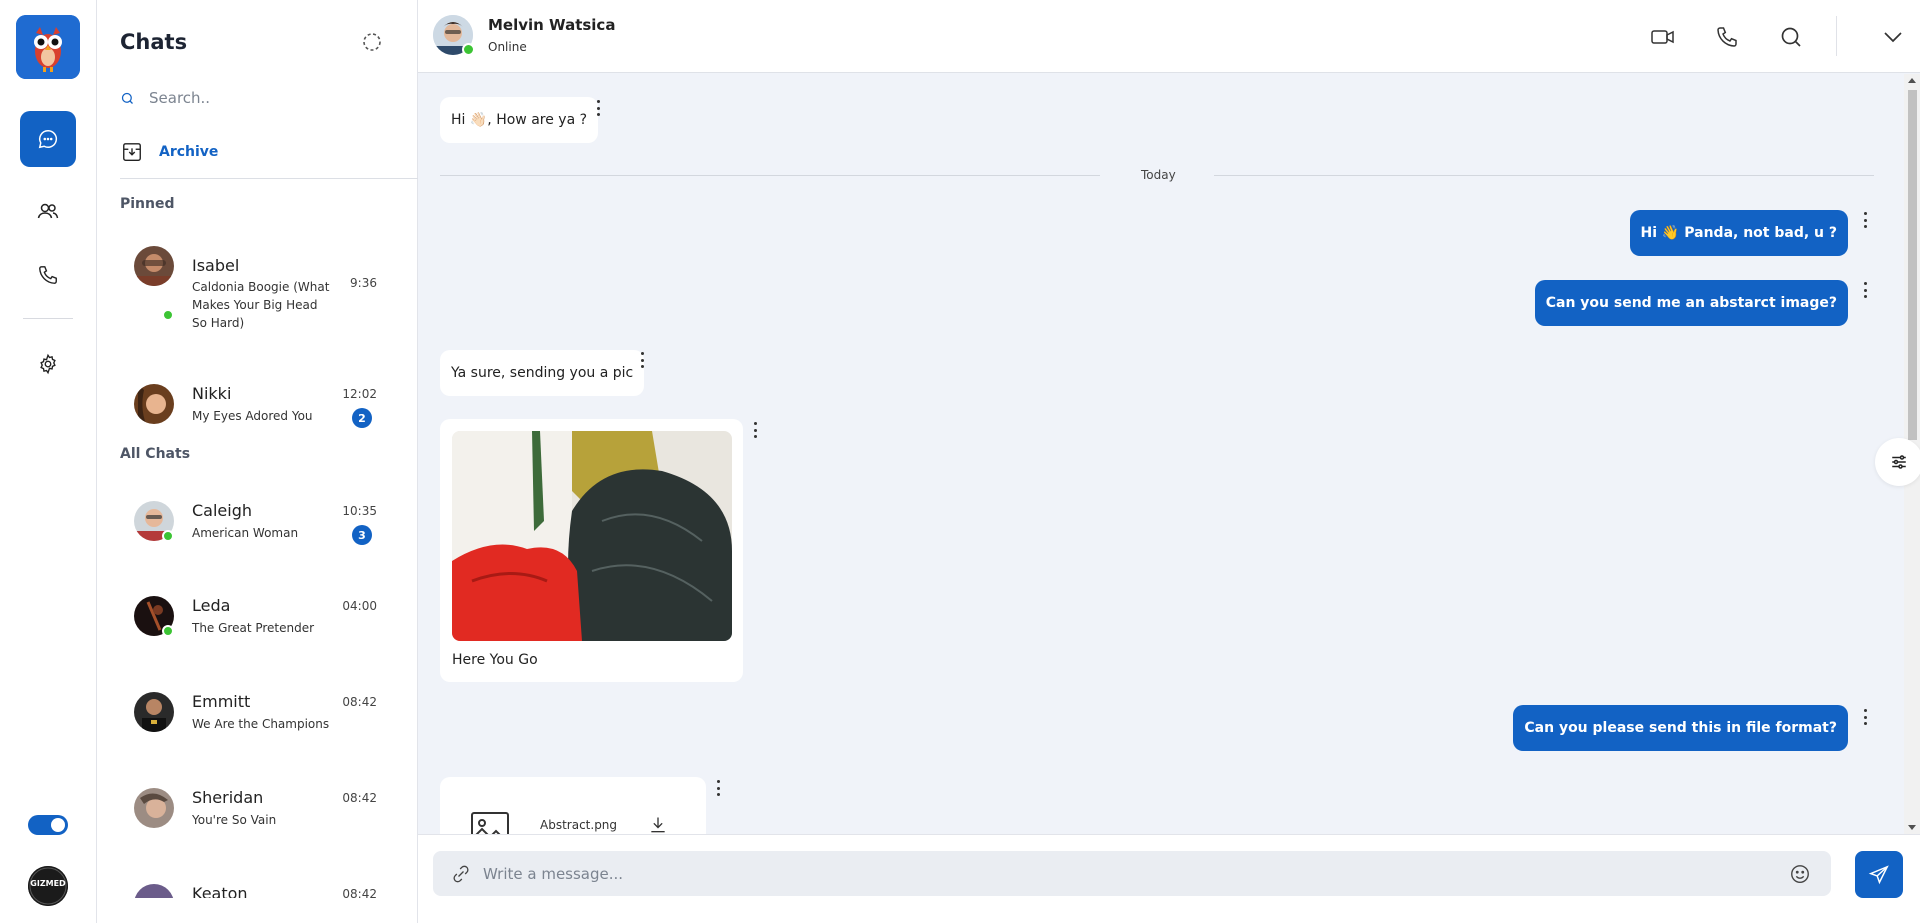 The height and width of the screenshot is (923, 1920). I want to click on download-icon, so click(658, 824).